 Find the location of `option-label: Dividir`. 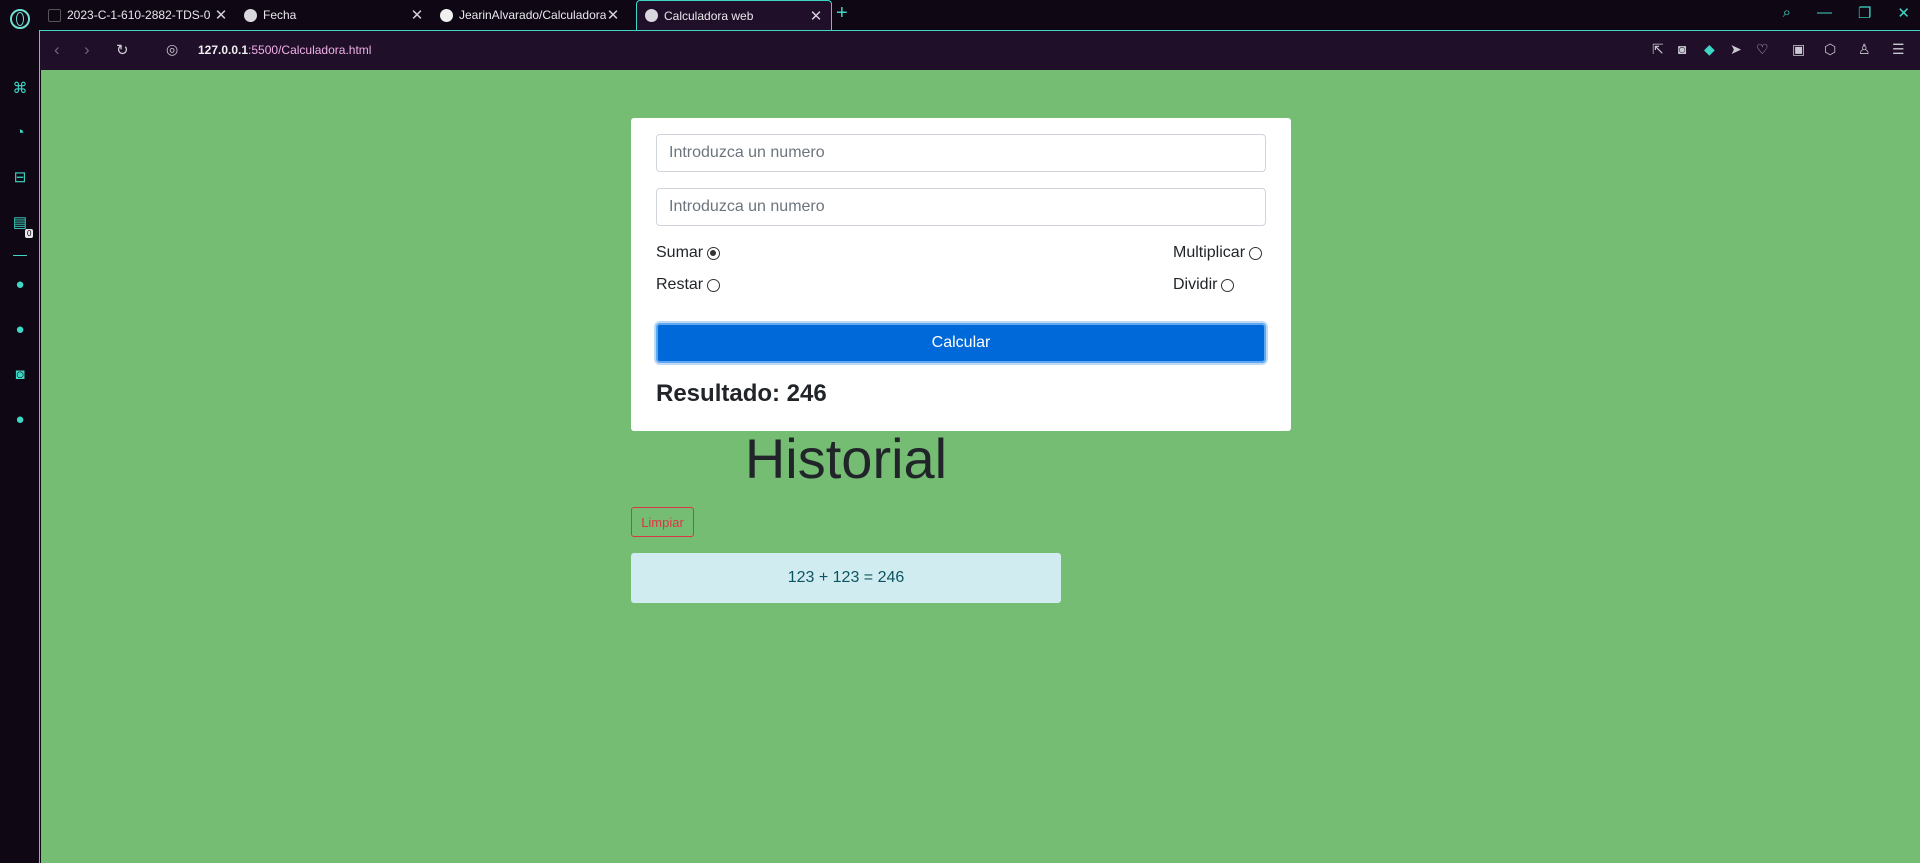

option-label: Dividir is located at coordinates (1195, 284).